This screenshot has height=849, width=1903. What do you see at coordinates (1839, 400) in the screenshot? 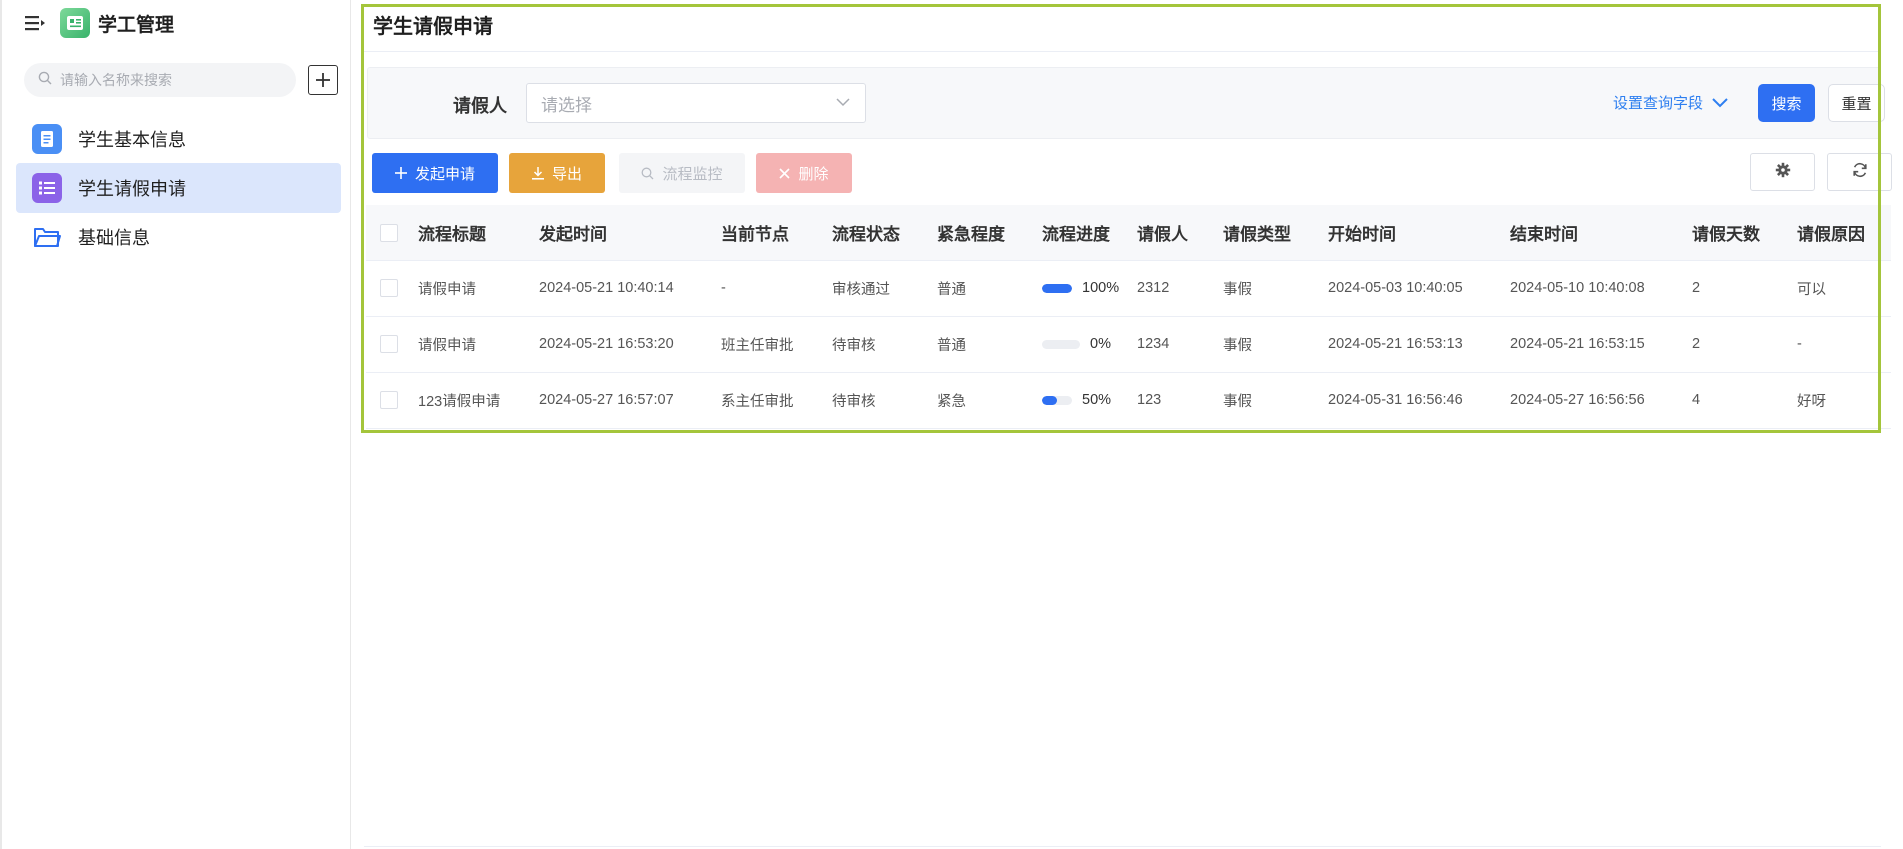
I see `cell-reason: 好呀` at bounding box center [1839, 400].